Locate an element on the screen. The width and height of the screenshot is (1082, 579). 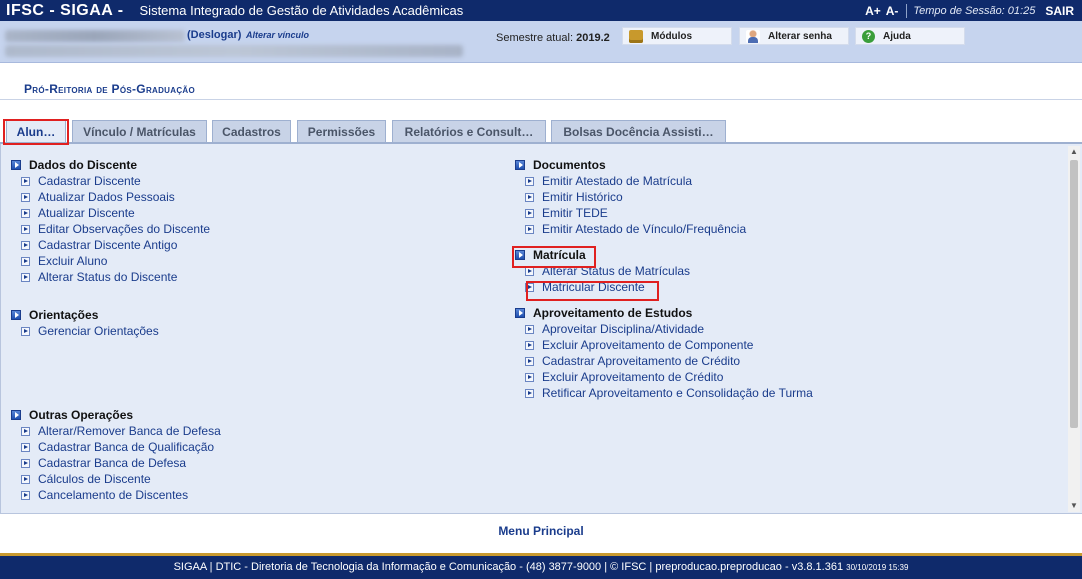
menu-item: Cadastrar Discente is located at coordinates (251, 181).